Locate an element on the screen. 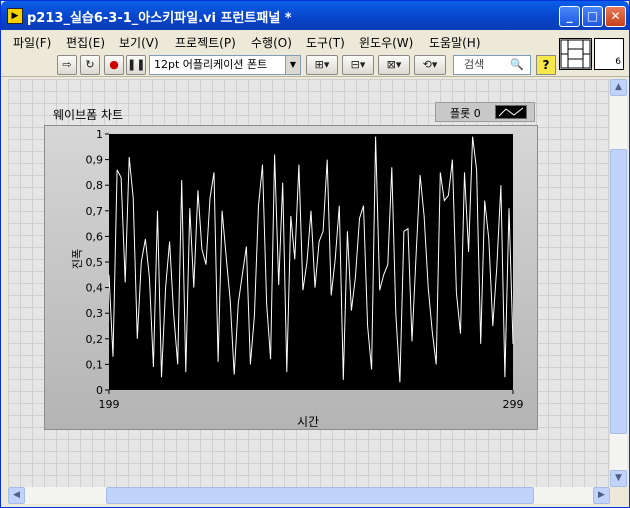  x-tick-label: 299 is located at coordinates (513, 404).